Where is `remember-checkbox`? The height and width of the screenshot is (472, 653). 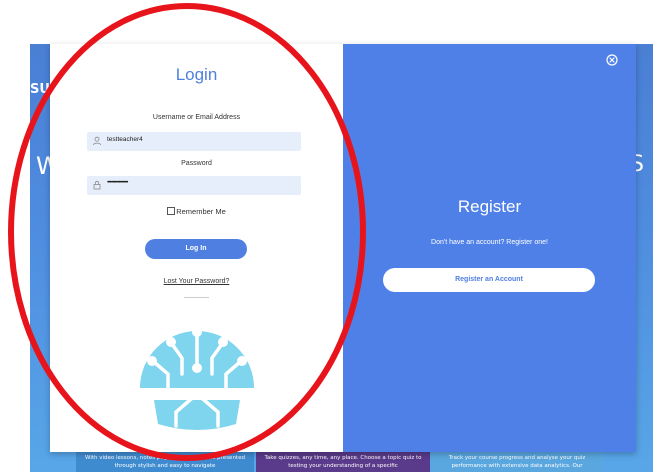 remember-checkbox is located at coordinates (171, 211).